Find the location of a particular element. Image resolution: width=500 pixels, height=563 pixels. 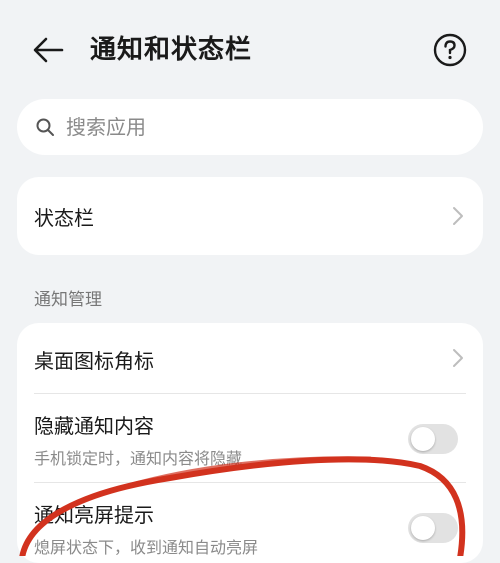

search-icon is located at coordinates (45, 127).